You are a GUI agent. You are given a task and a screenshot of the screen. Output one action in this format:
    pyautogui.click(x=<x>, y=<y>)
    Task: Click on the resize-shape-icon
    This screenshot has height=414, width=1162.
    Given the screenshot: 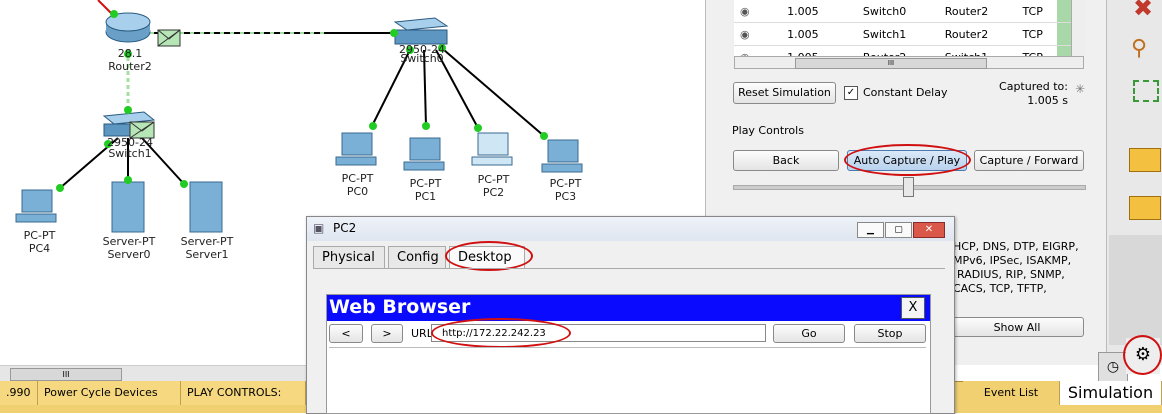 What is the action you would take?
    pyautogui.click(x=1146, y=91)
    